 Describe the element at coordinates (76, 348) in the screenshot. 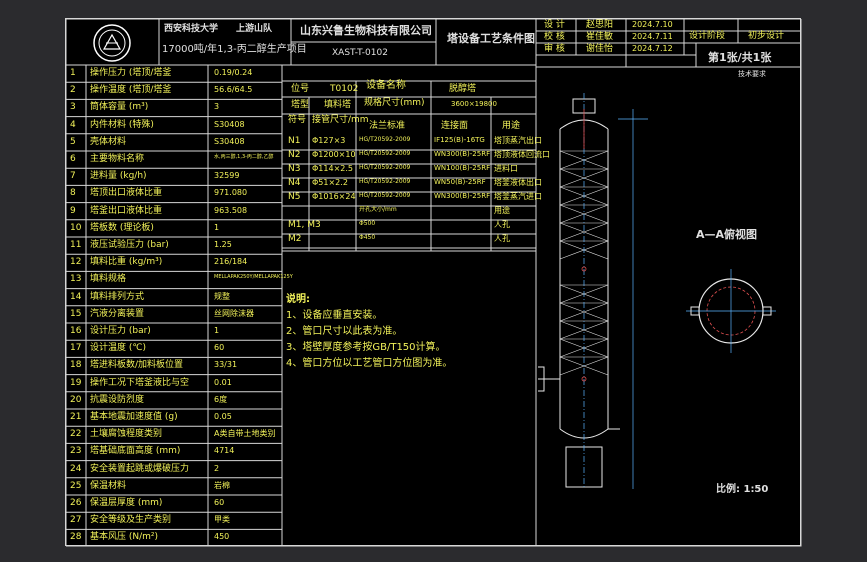

I see `spec-row-number: 17` at that location.